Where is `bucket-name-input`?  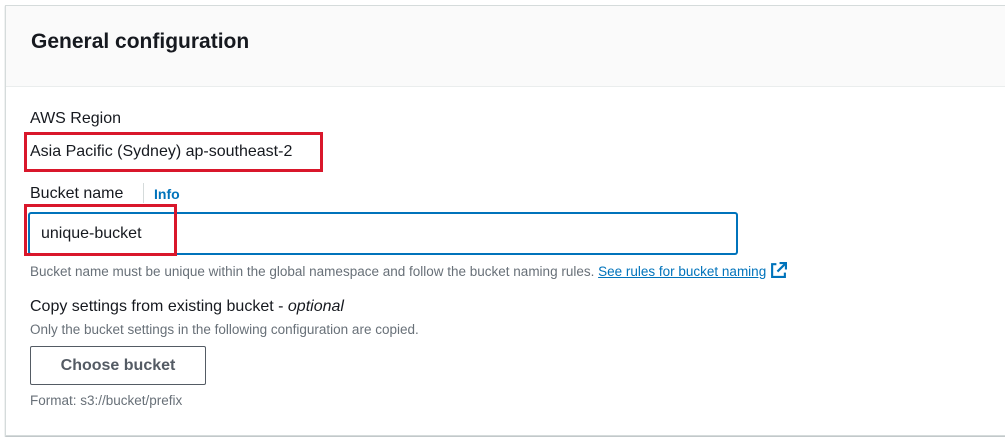
bucket-name-input is located at coordinates (383, 233).